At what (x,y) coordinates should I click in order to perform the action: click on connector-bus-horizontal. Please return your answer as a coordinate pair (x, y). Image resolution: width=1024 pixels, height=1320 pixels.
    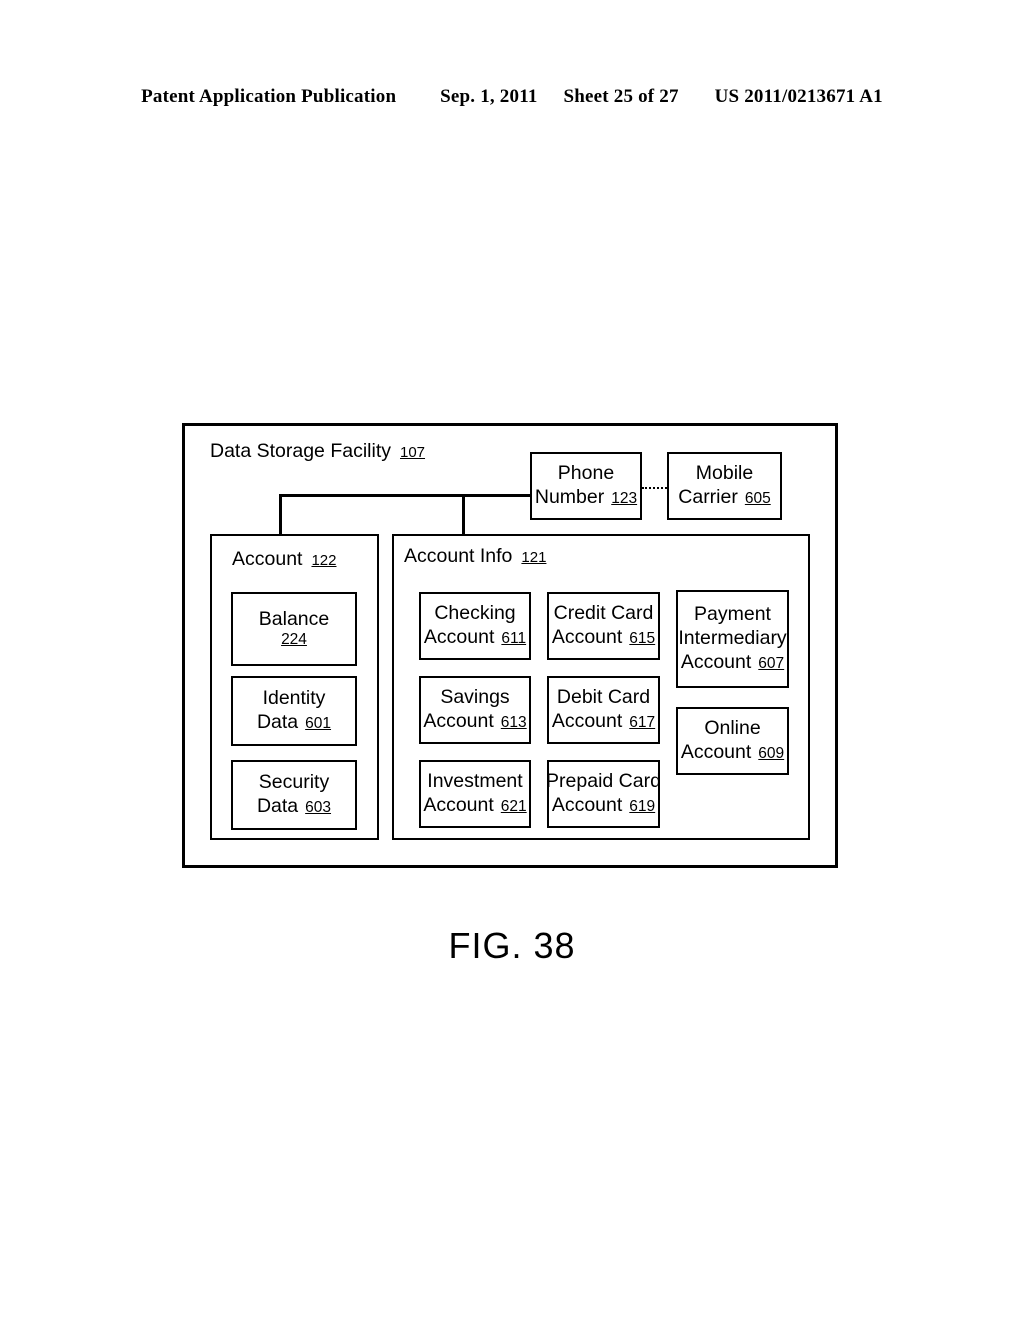
    Looking at the image, I should click on (405, 495).